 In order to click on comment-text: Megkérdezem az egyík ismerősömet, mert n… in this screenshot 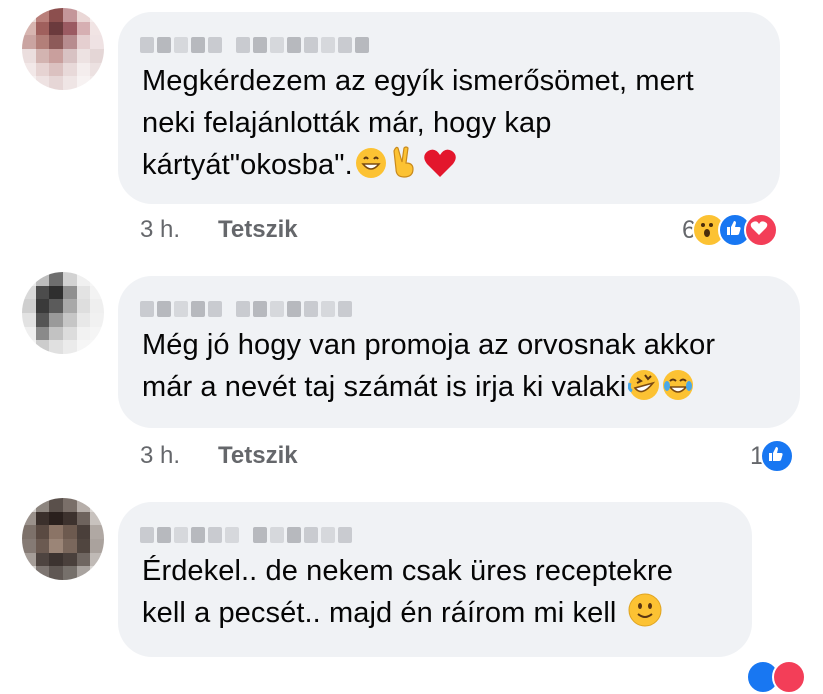, I will do `click(418, 125)`.